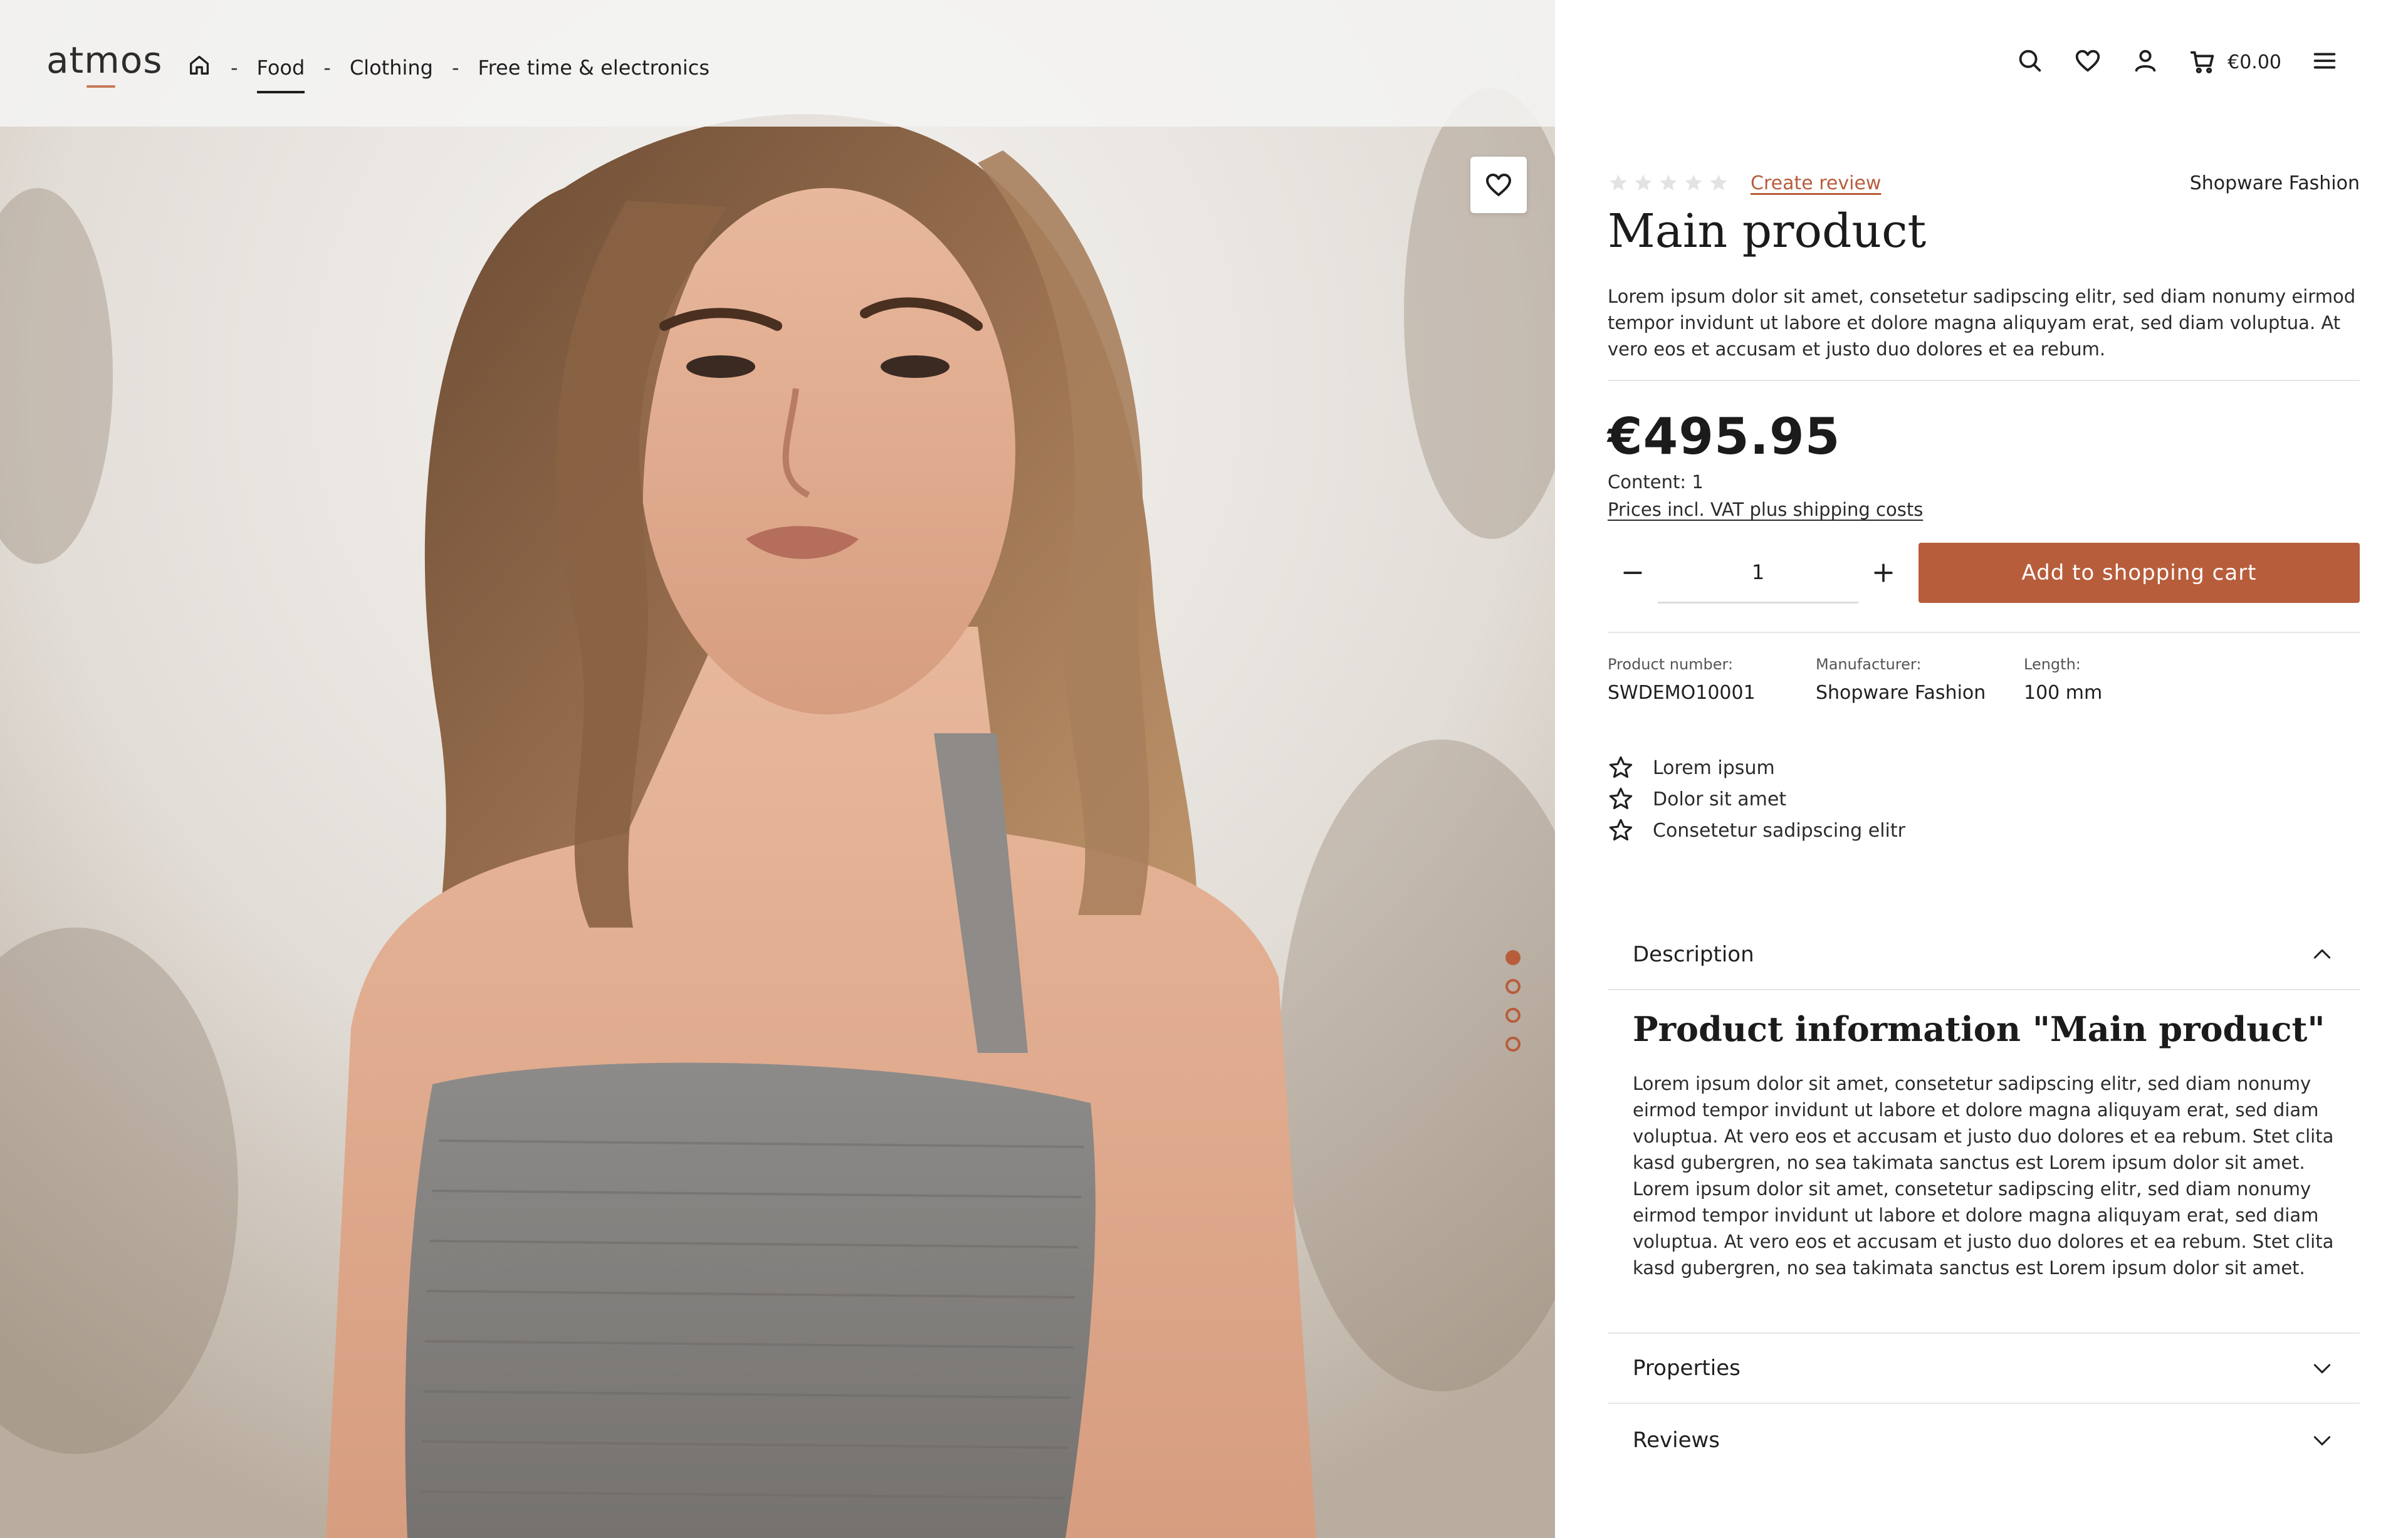  I want to click on meta-label: Manufacturer:, so click(1869, 664).